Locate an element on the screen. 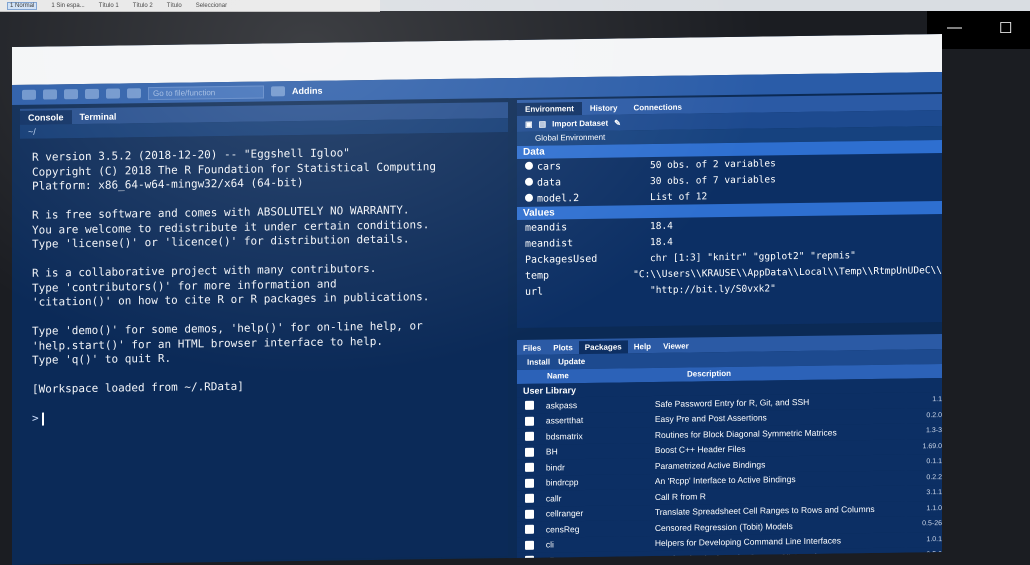  tab-help: Help is located at coordinates (642, 346).